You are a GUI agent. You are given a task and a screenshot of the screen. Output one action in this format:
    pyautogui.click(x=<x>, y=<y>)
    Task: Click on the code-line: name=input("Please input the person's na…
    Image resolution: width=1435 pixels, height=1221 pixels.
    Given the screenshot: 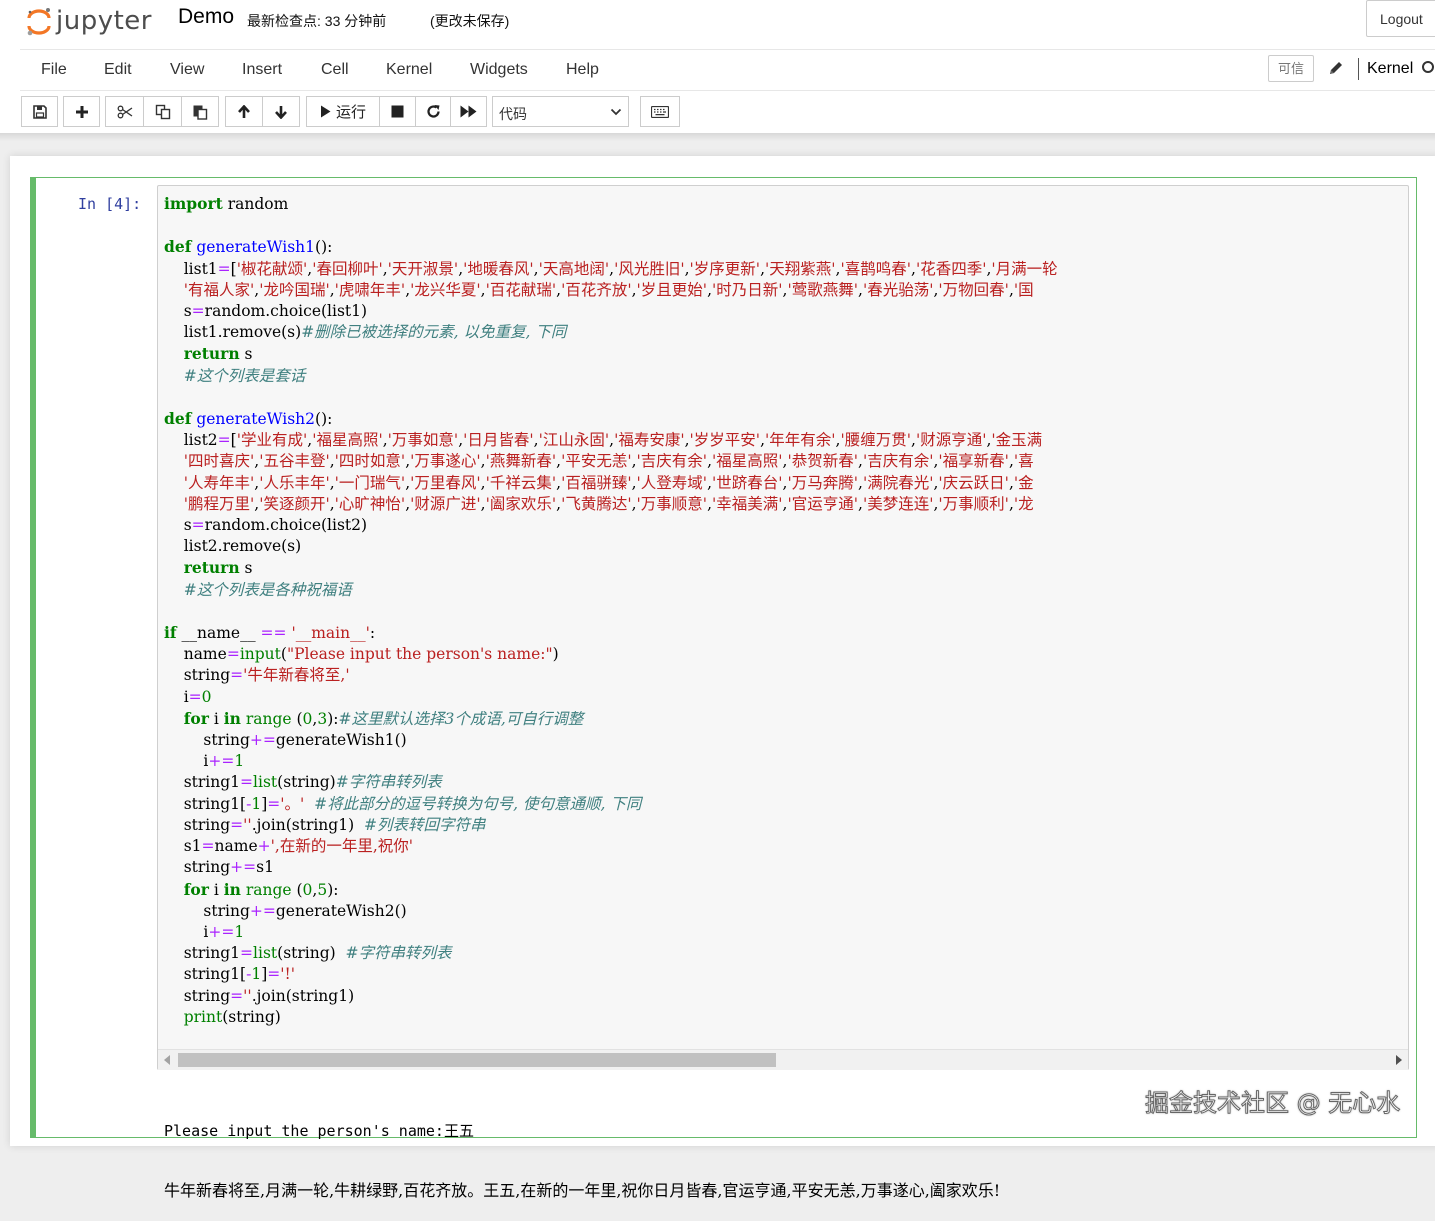 What is the action you would take?
    pyautogui.click(x=611, y=654)
    